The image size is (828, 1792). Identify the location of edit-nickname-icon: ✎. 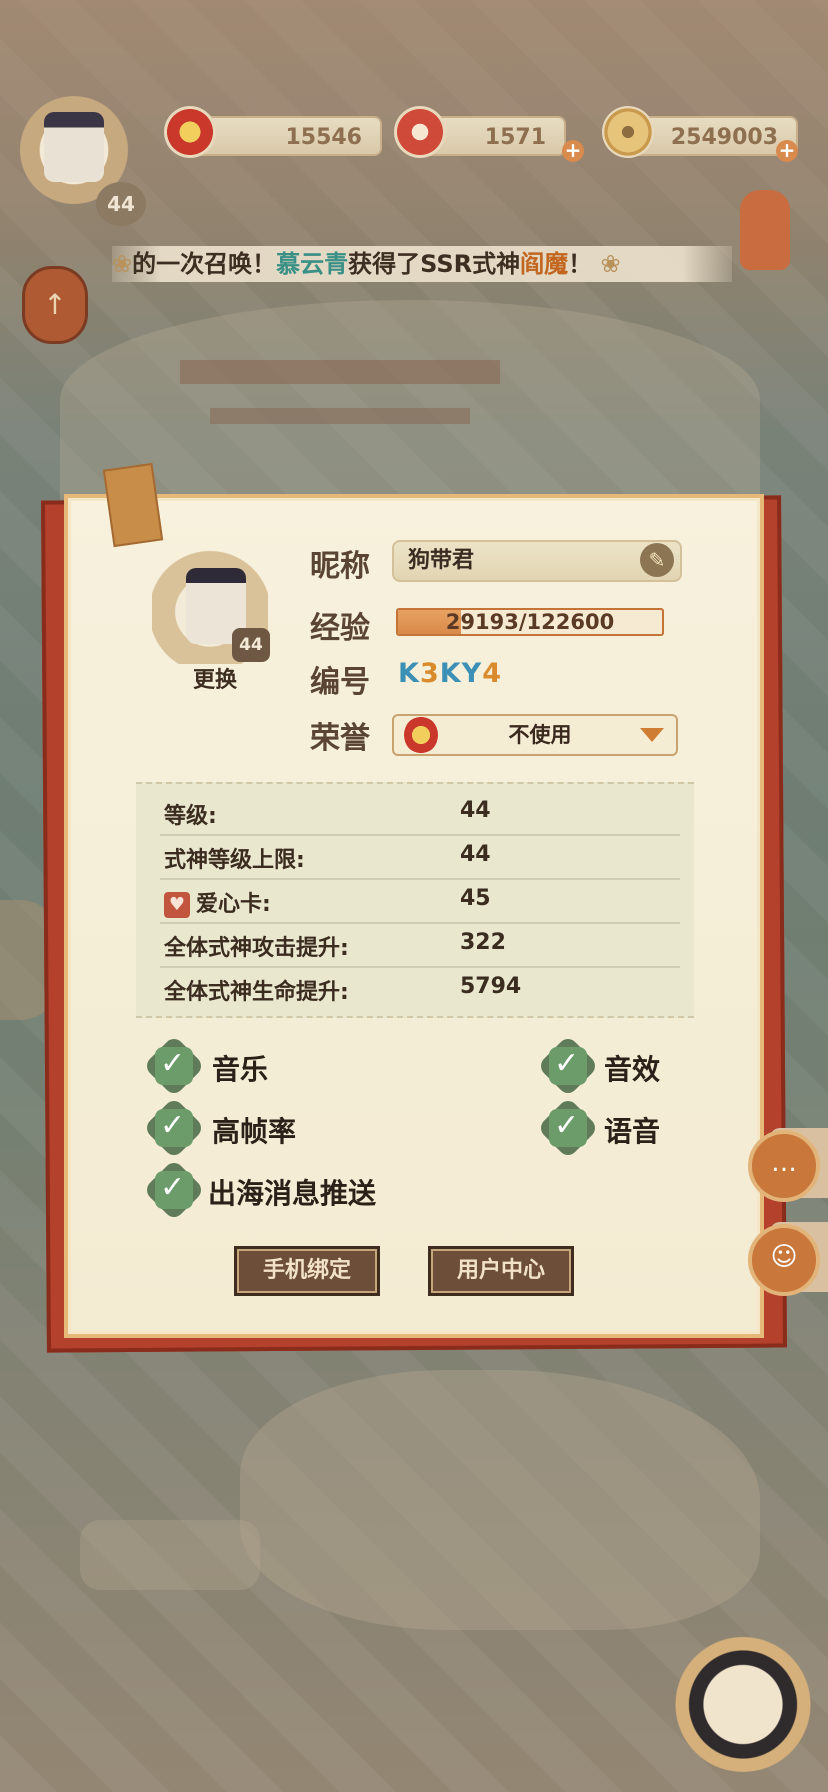
(657, 560).